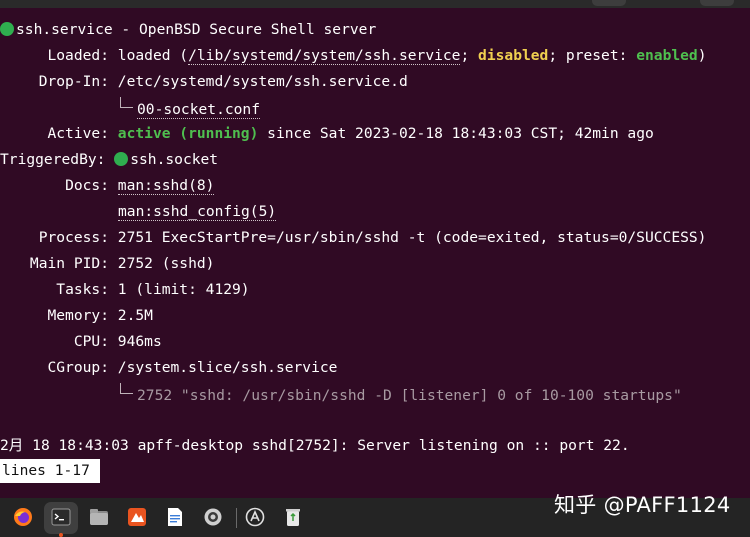  What do you see at coordinates (262, 81) in the screenshot?
I see `dropin-path: /etc/systemd/system/ssh.service.d` at bounding box center [262, 81].